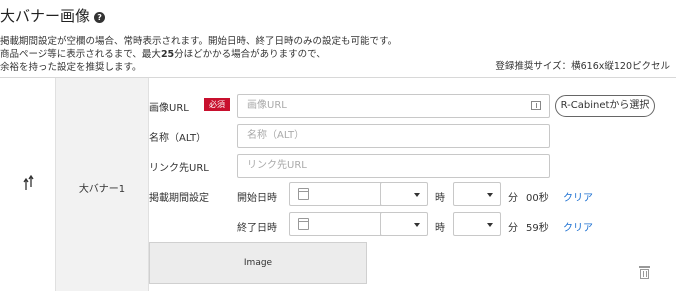 The height and width of the screenshot is (291, 676). I want to click on title-text: 大バナー画像, so click(45, 16).